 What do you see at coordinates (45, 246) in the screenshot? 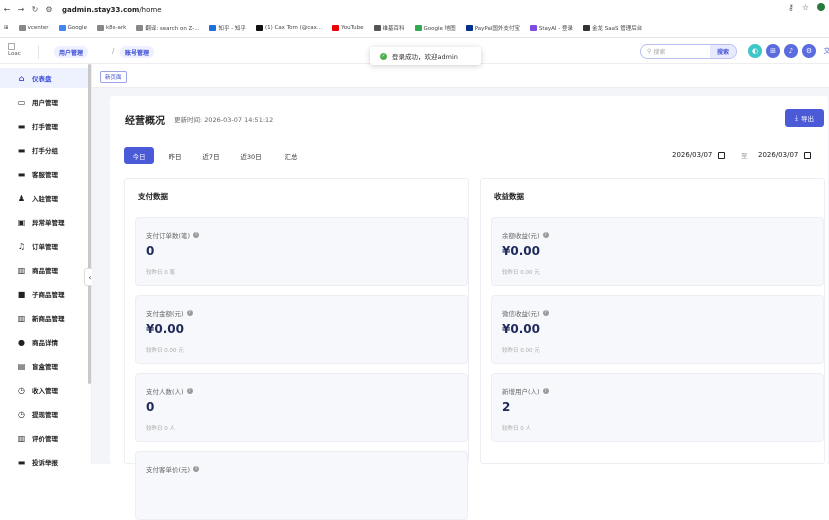
I see `sidebar-item: ♫ 订单管理` at bounding box center [45, 246].